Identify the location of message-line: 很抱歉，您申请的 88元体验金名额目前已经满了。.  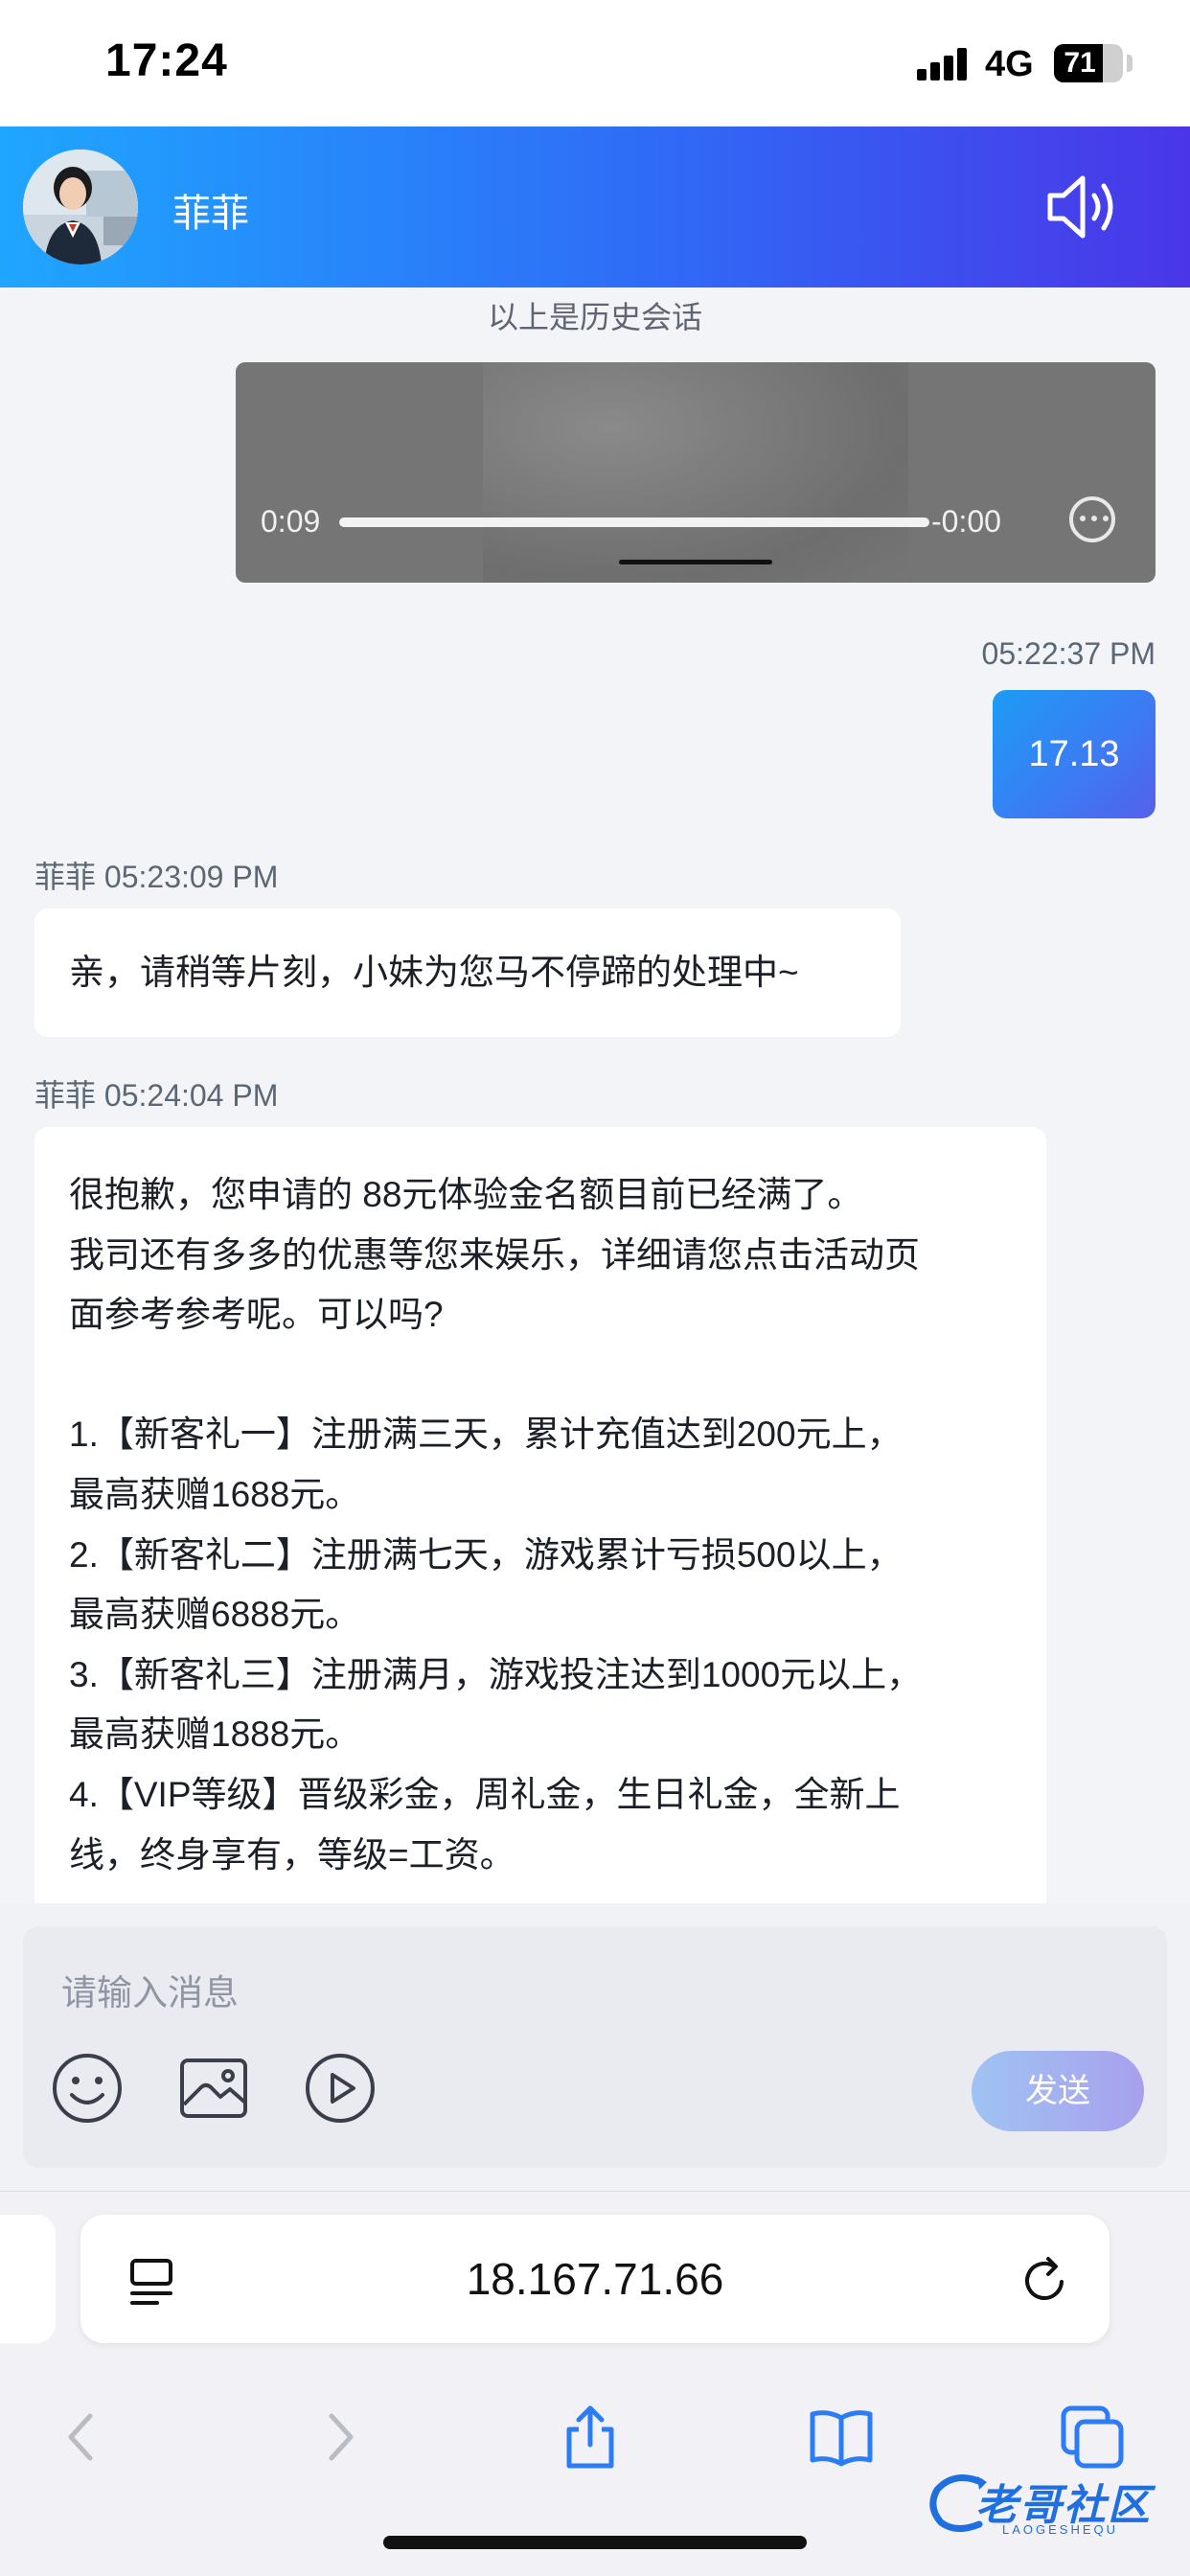
(466, 1194).